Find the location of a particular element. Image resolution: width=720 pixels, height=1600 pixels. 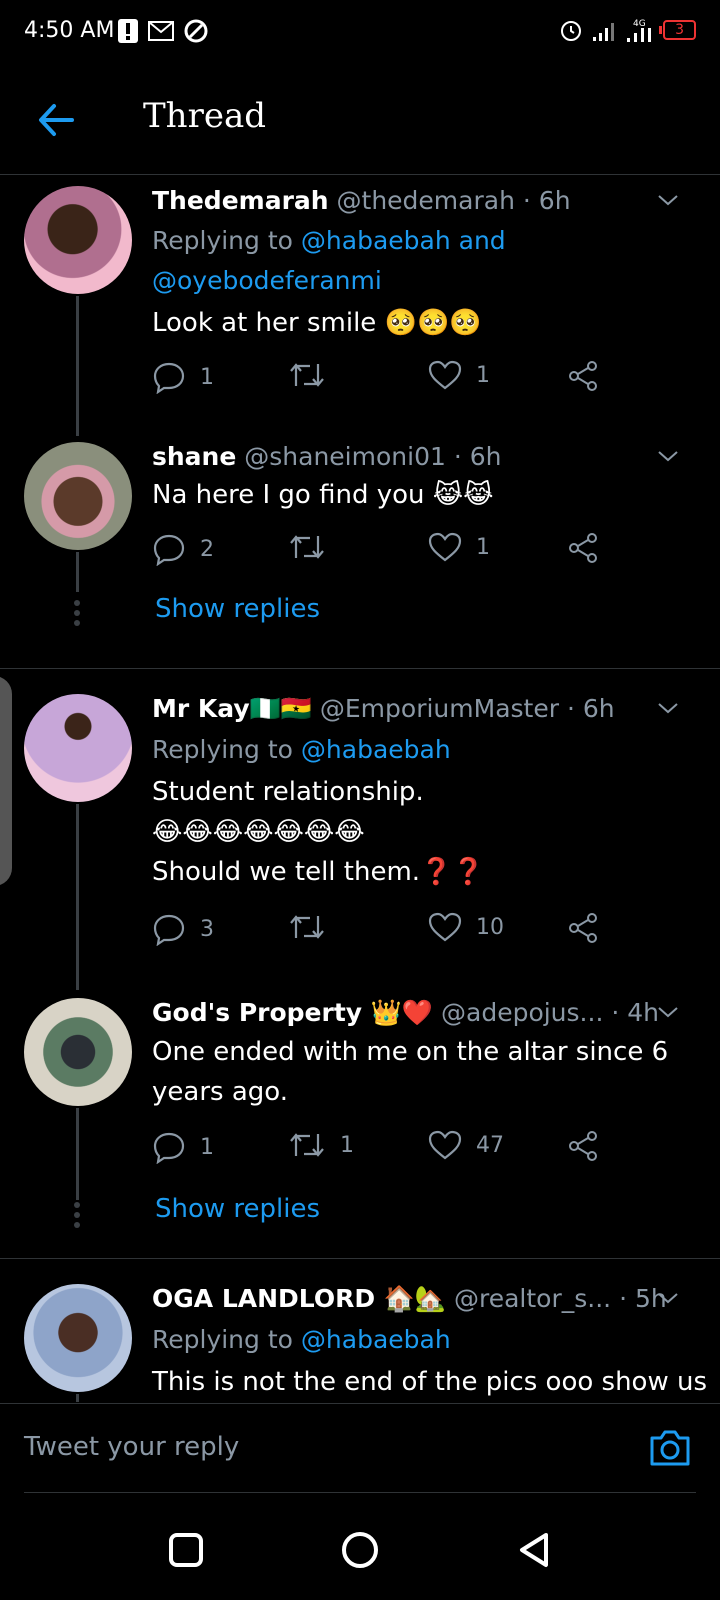

mention-link: @habaebah and is located at coordinates (403, 240).